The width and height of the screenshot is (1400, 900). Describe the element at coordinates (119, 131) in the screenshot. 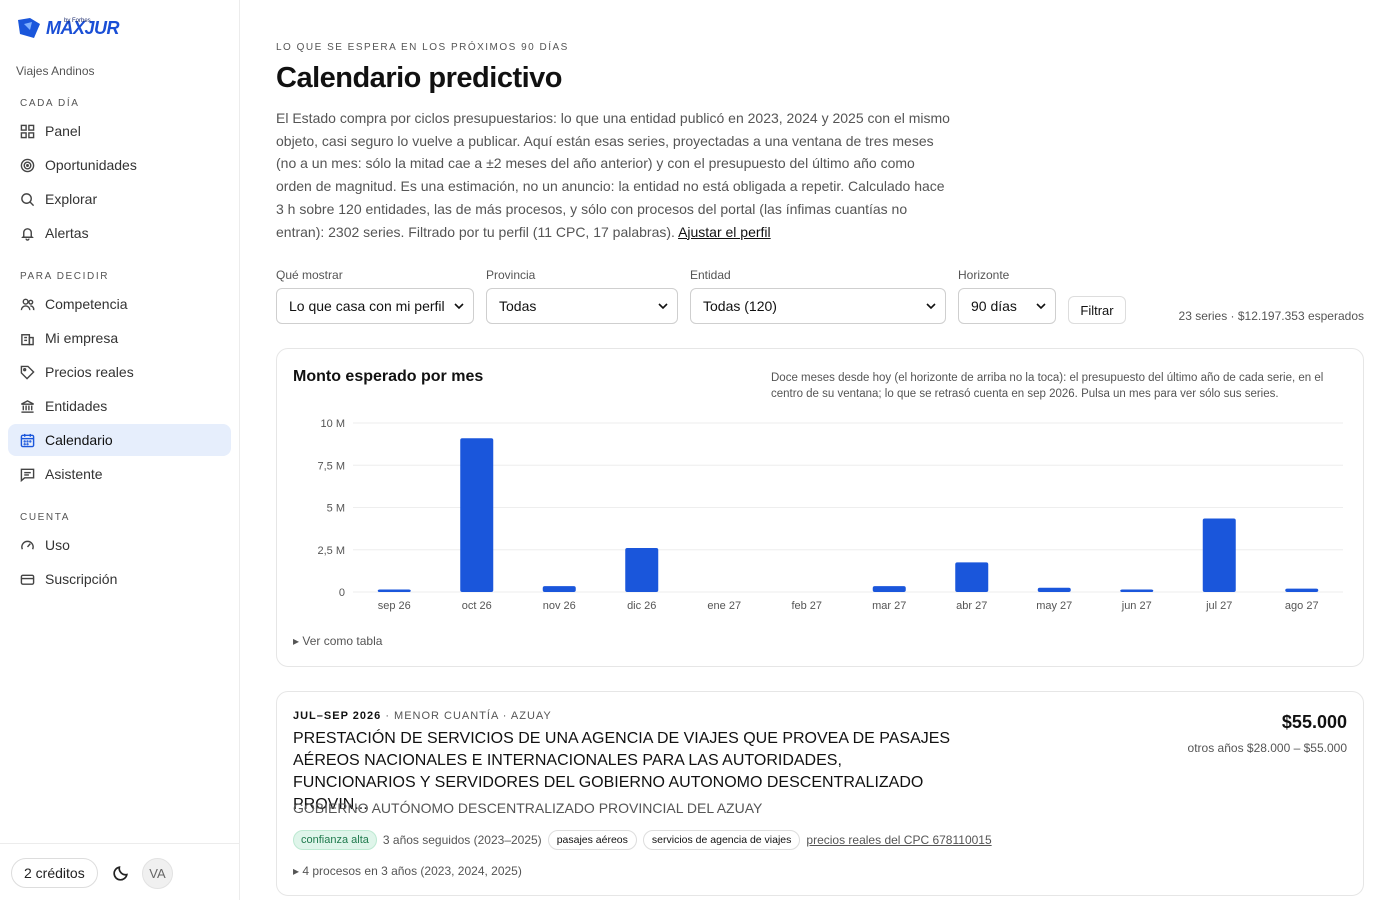

I see `nav-item-panel: Panel` at that location.